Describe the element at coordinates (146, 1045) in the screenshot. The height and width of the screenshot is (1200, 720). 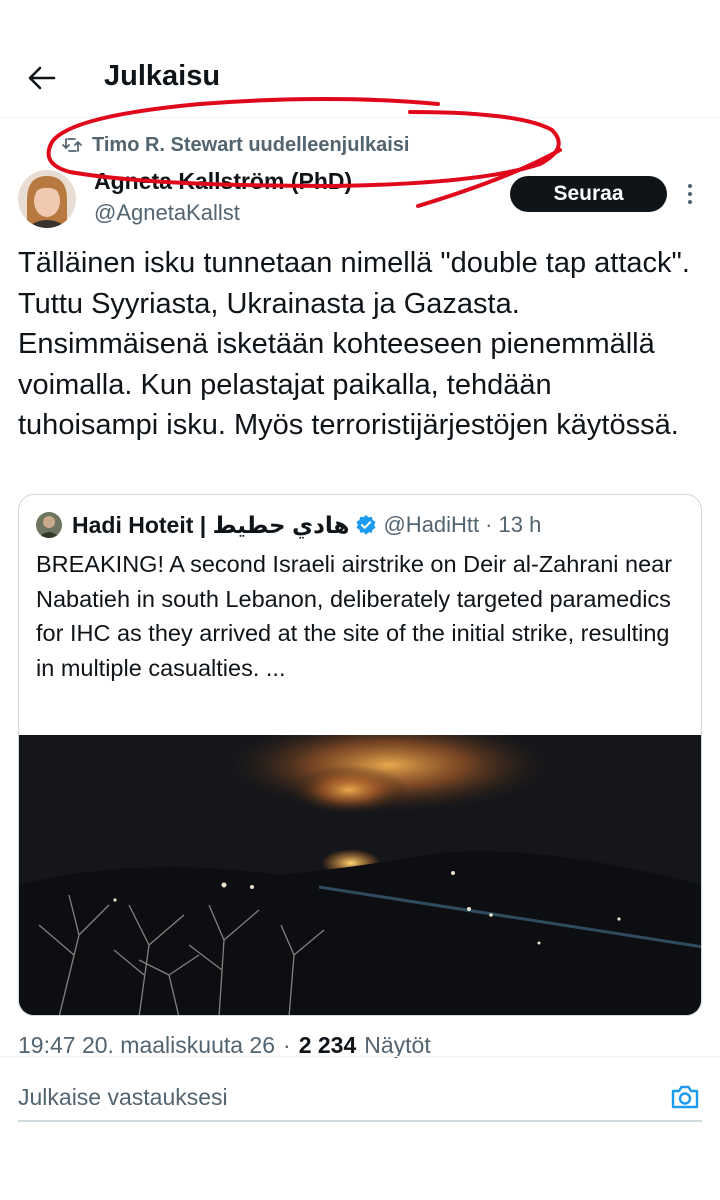
I see `tweet-timestamp: 19:47 20. maaliskuuta 26` at that location.